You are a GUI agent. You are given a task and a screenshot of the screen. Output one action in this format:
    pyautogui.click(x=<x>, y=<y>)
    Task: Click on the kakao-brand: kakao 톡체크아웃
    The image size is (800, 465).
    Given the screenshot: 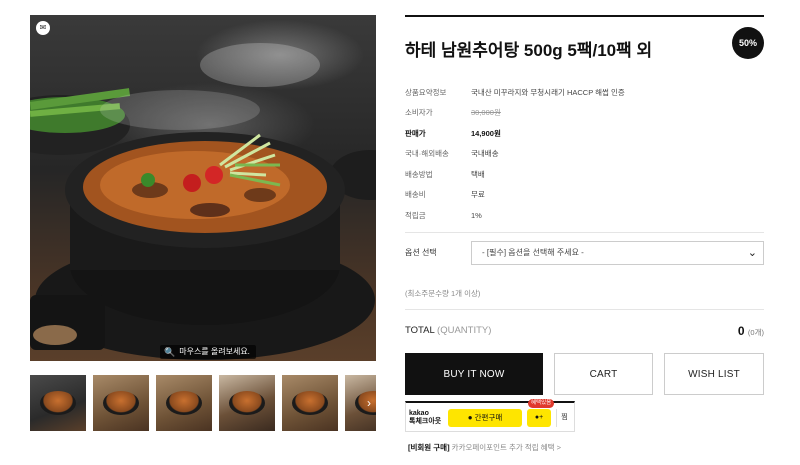 What is the action you would take?
    pyautogui.click(x=425, y=418)
    